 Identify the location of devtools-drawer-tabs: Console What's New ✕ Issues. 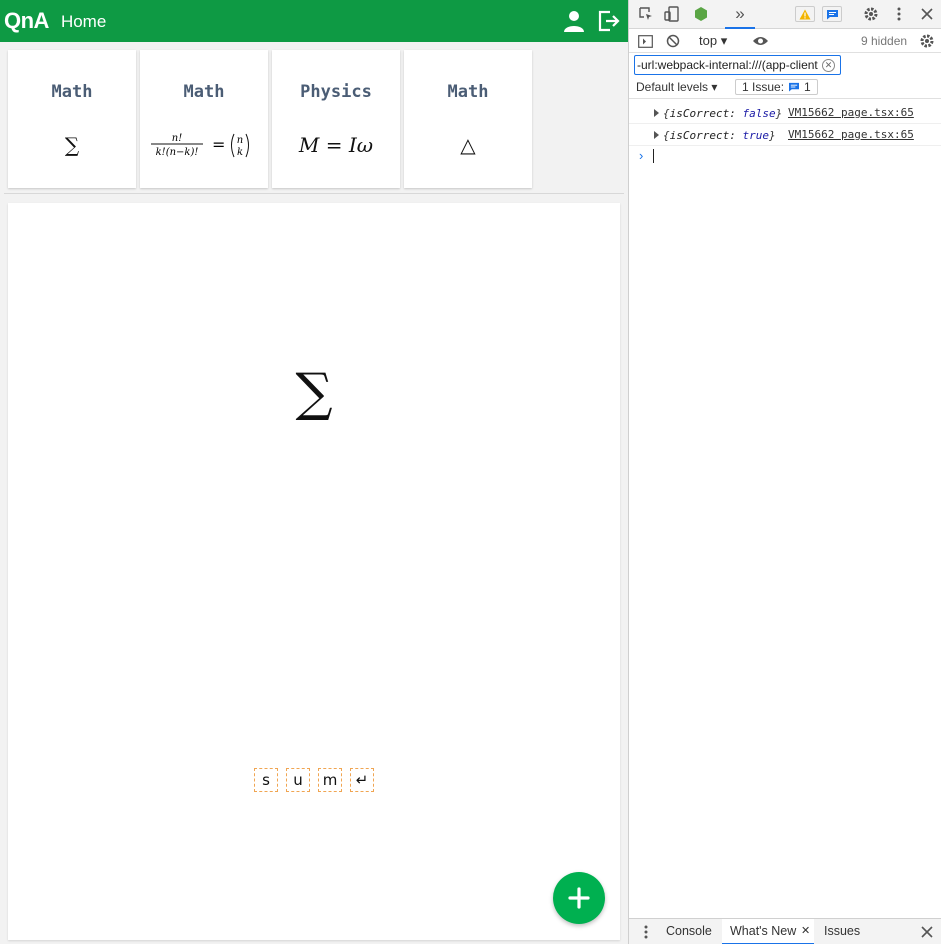
(785, 931).